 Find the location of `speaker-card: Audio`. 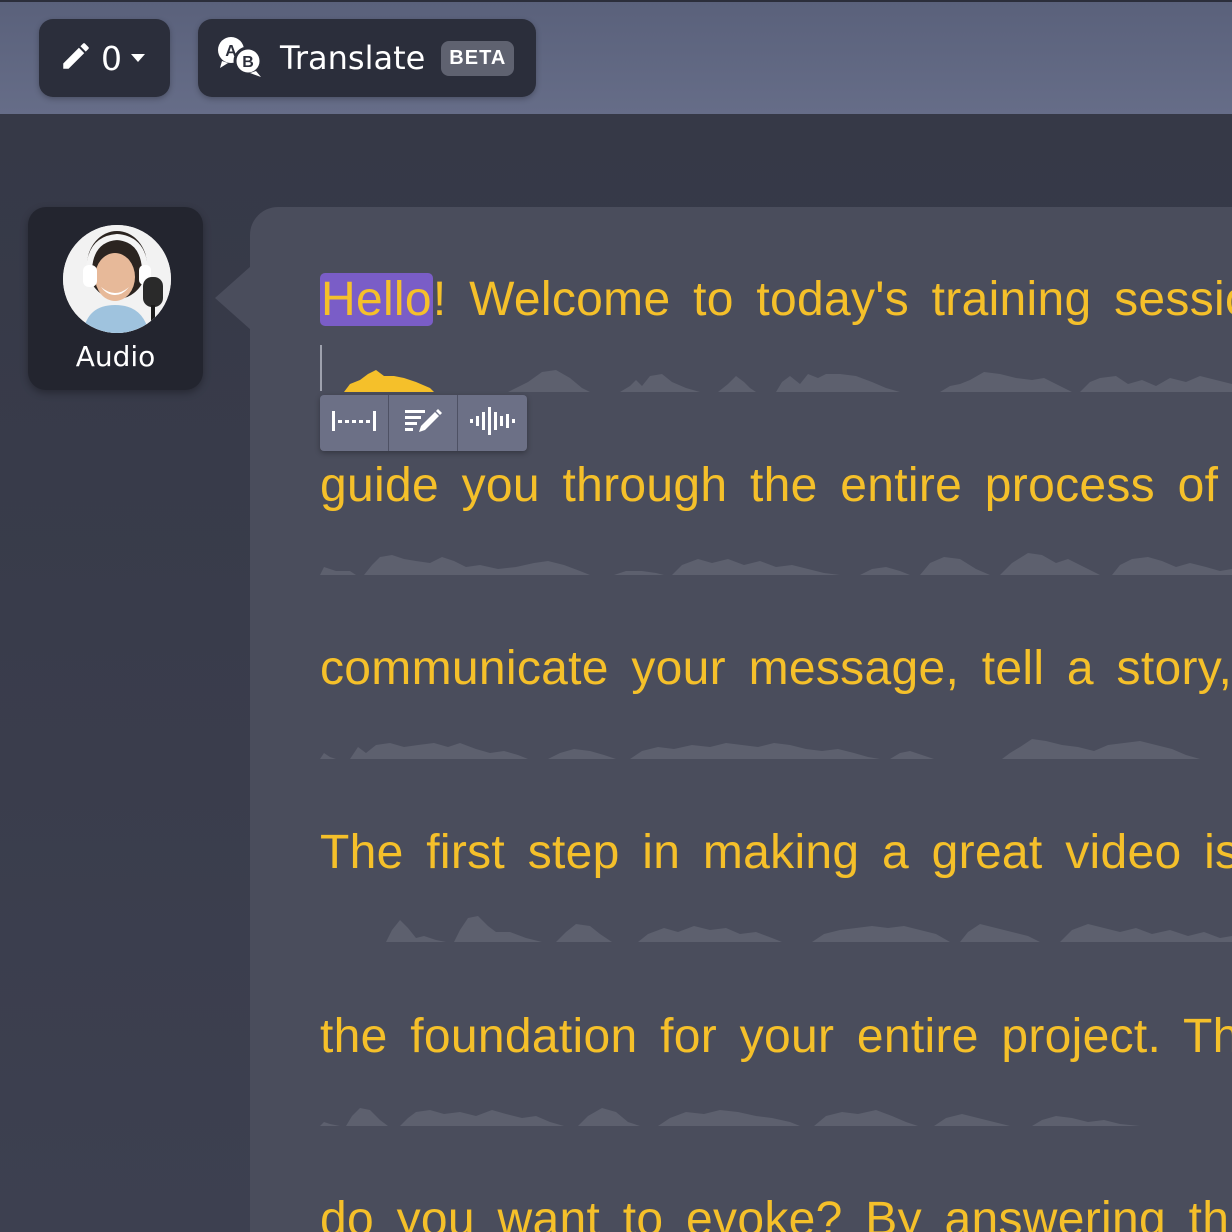

speaker-card: Audio is located at coordinates (115, 298).